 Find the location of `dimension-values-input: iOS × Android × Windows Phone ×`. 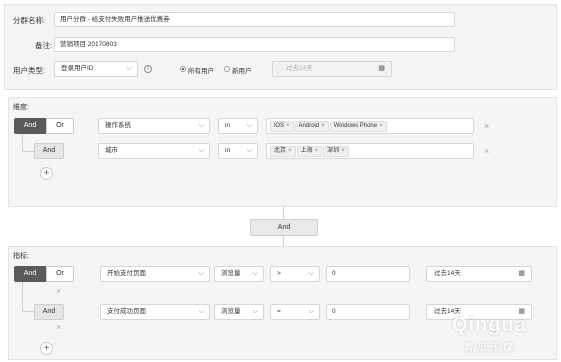

dimension-values-input: iOS × Android × Windows Phone × is located at coordinates (370, 126).